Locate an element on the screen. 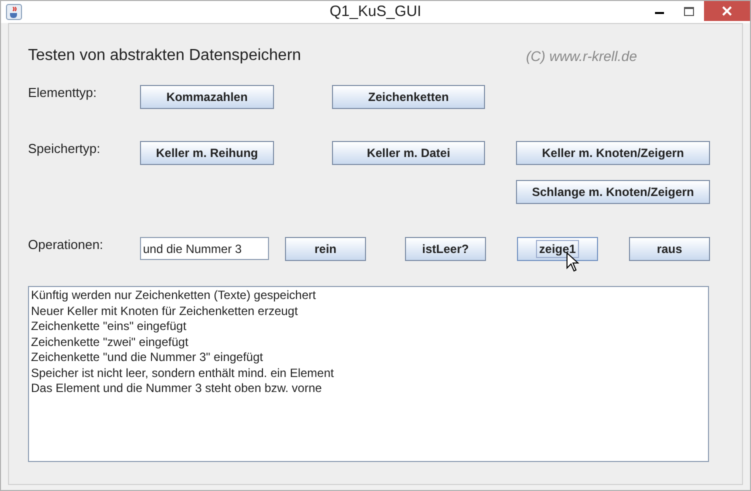  action-button: Keller m. Datei is located at coordinates (408, 153).